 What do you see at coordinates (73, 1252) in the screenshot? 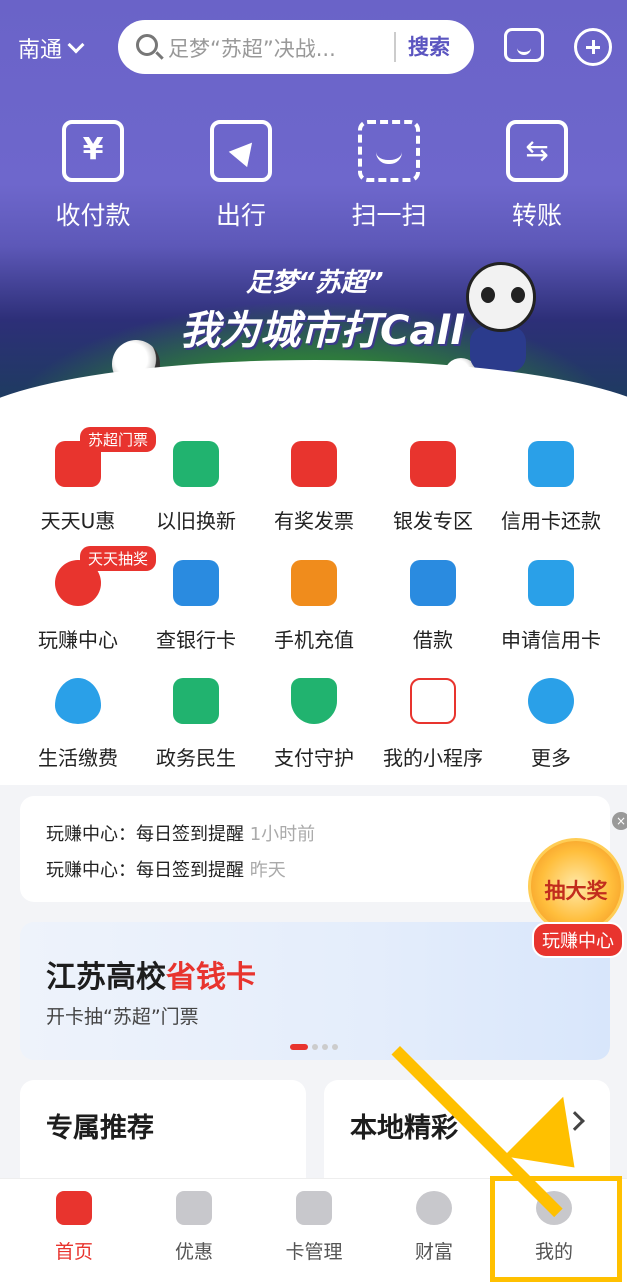
I see `tab-label: 首页` at bounding box center [73, 1252].